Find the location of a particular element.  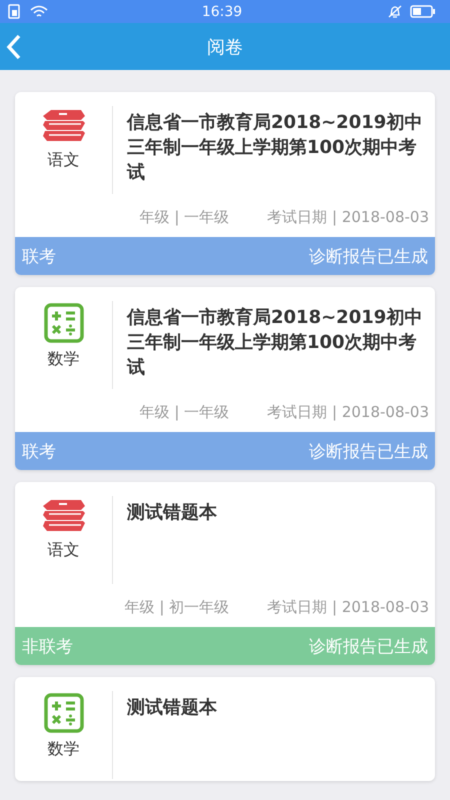

page-title: 阅卷 is located at coordinates (225, 47).